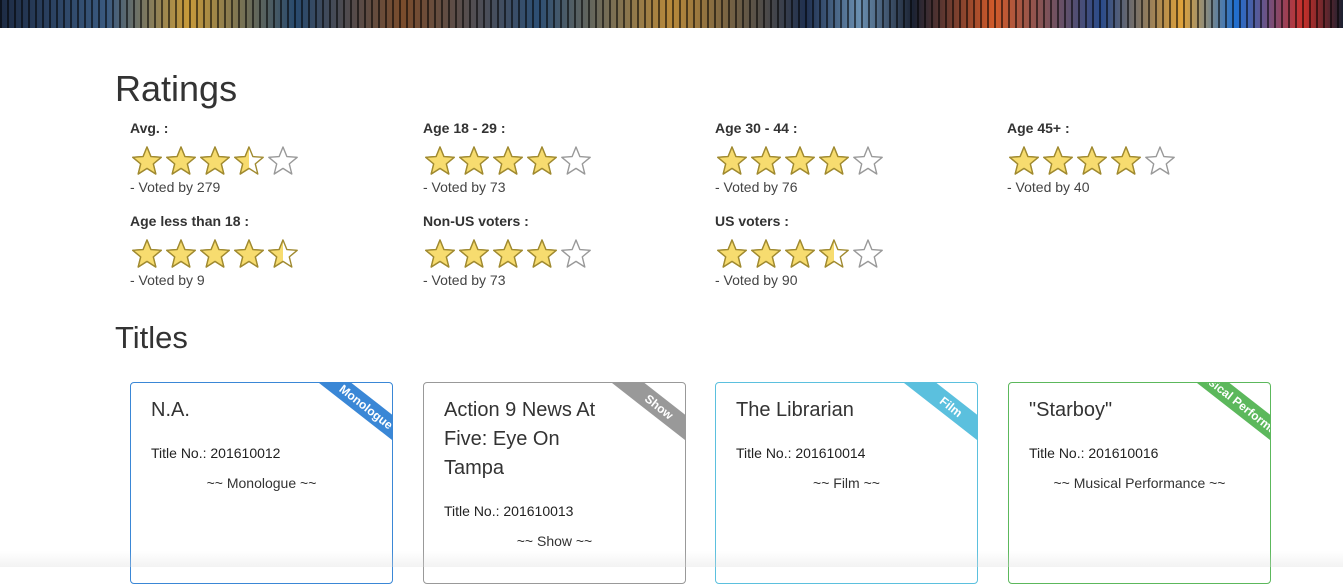 This screenshot has width=1343, height=584. Describe the element at coordinates (1114, 410) in the screenshot. I see `title-name-link: "Starboy"` at that location.